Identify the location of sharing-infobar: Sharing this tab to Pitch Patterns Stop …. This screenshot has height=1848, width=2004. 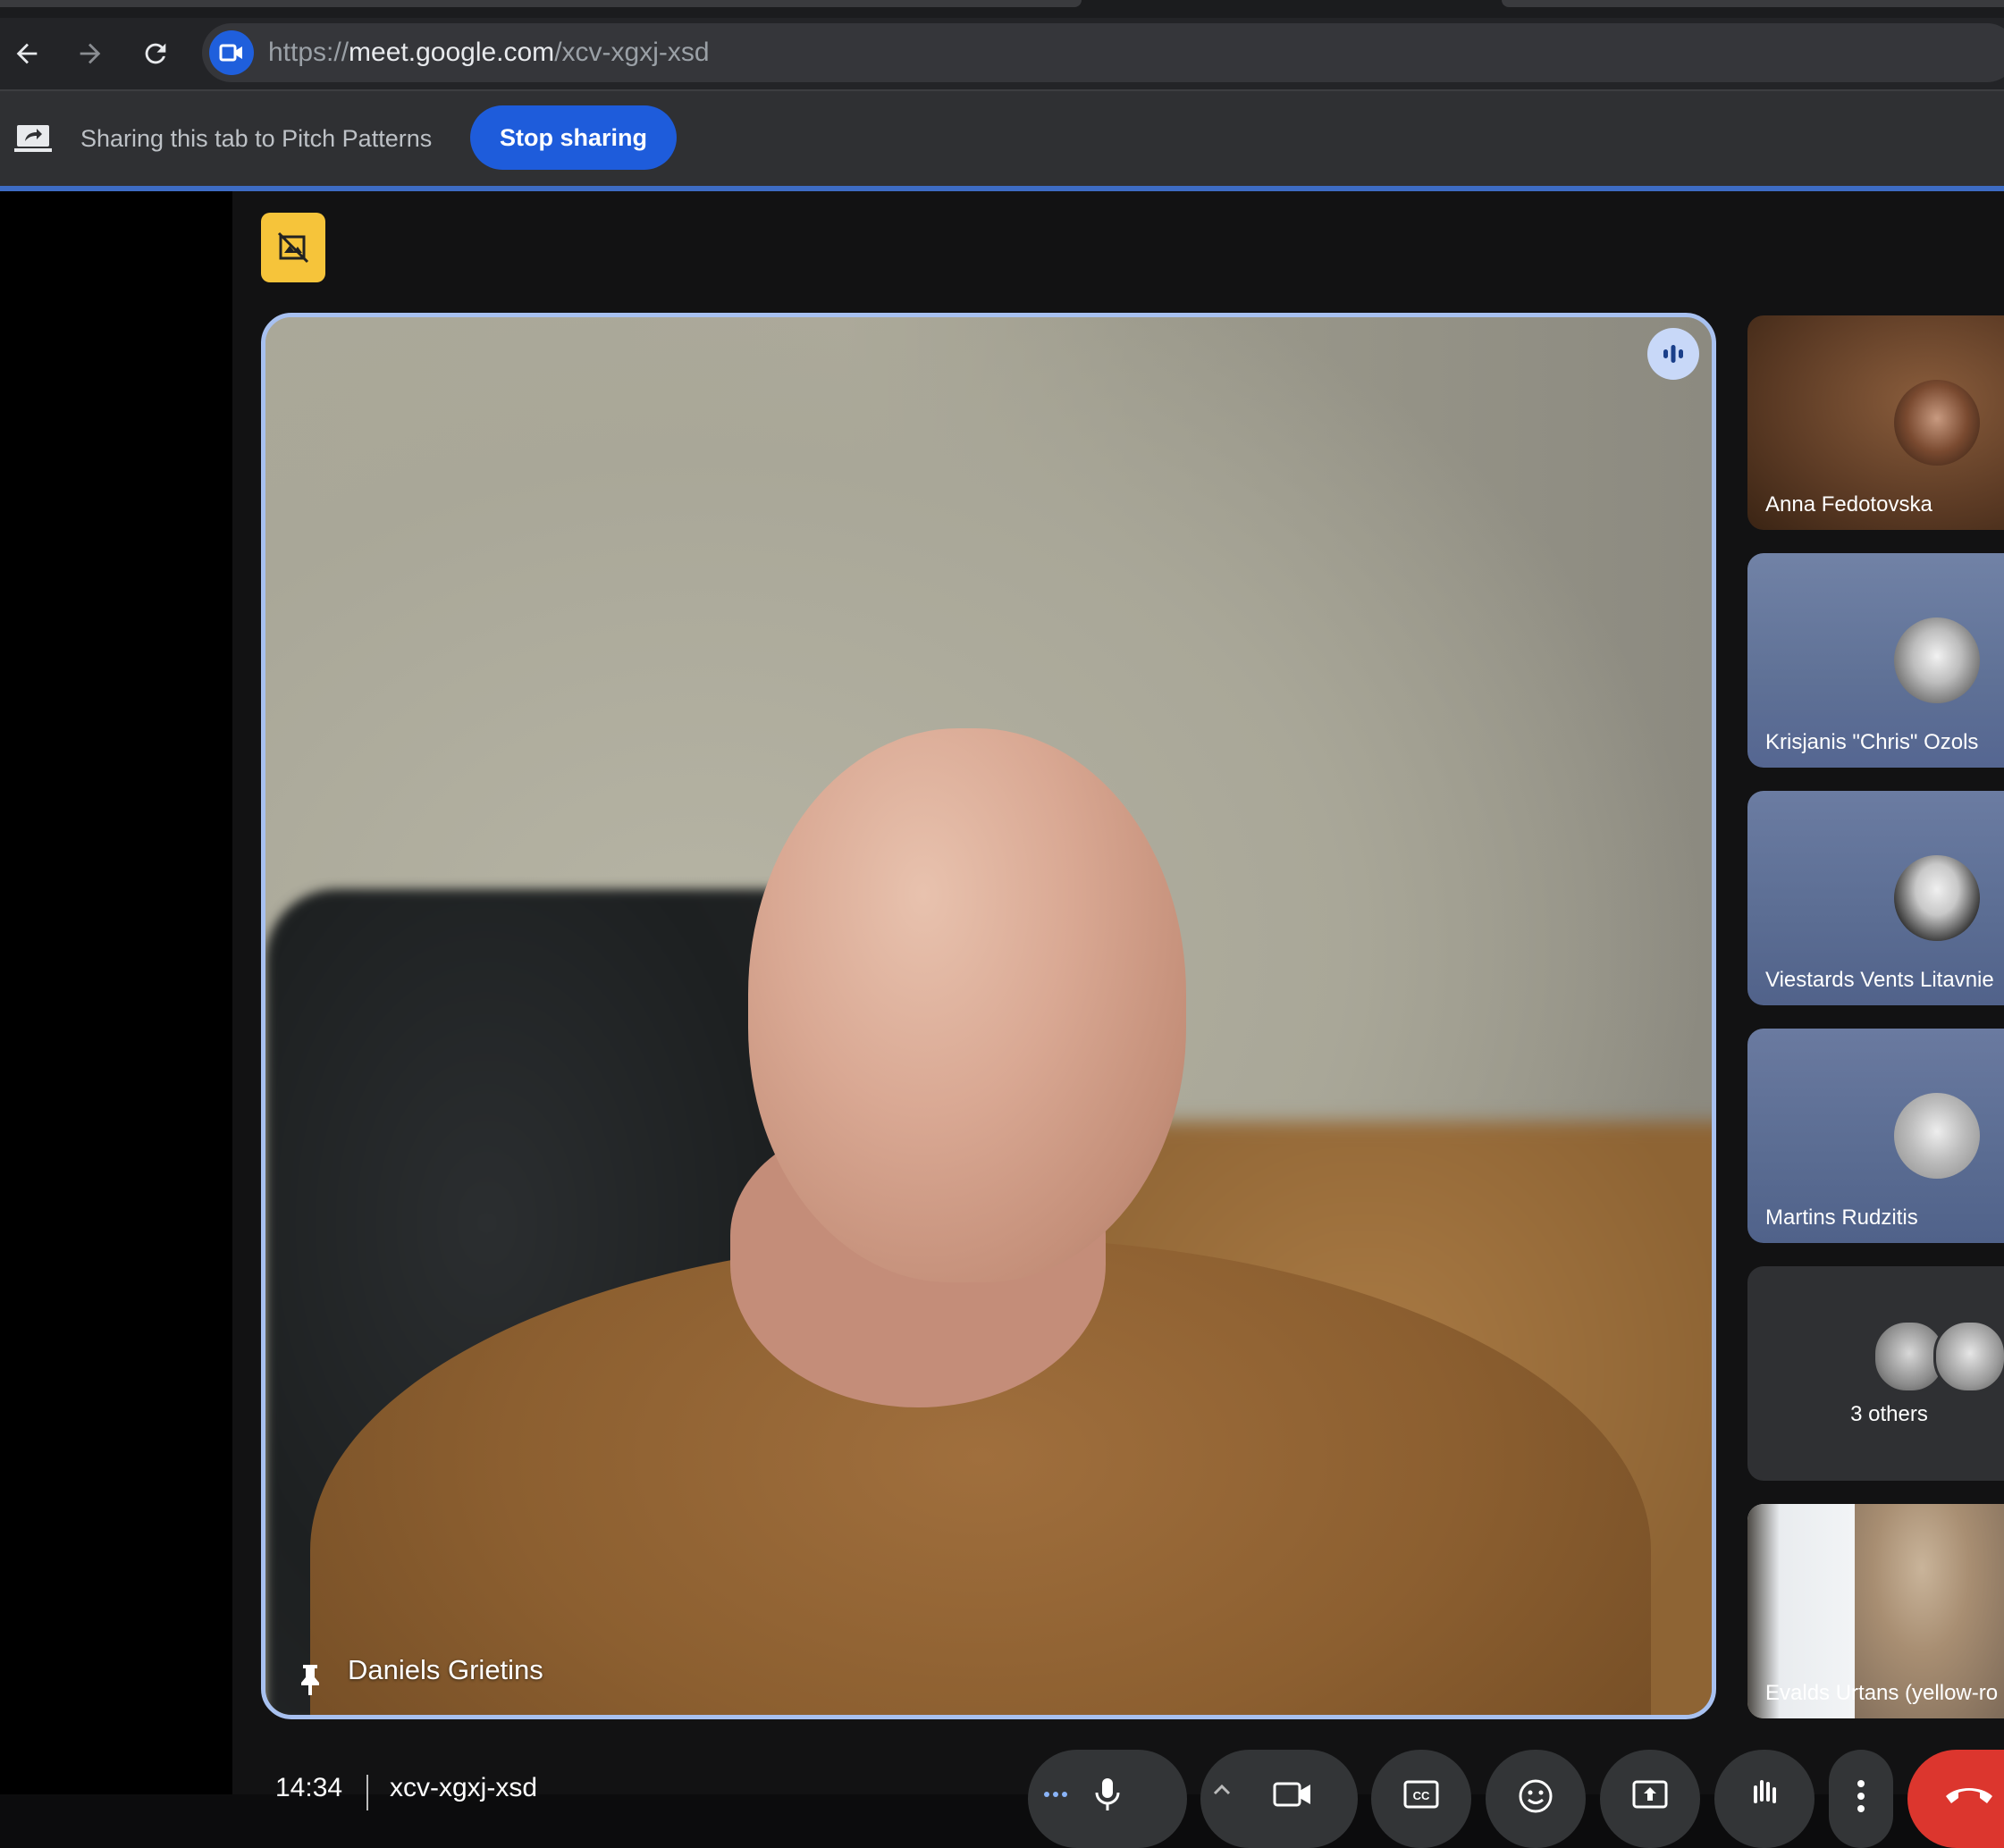
(1002, 138).